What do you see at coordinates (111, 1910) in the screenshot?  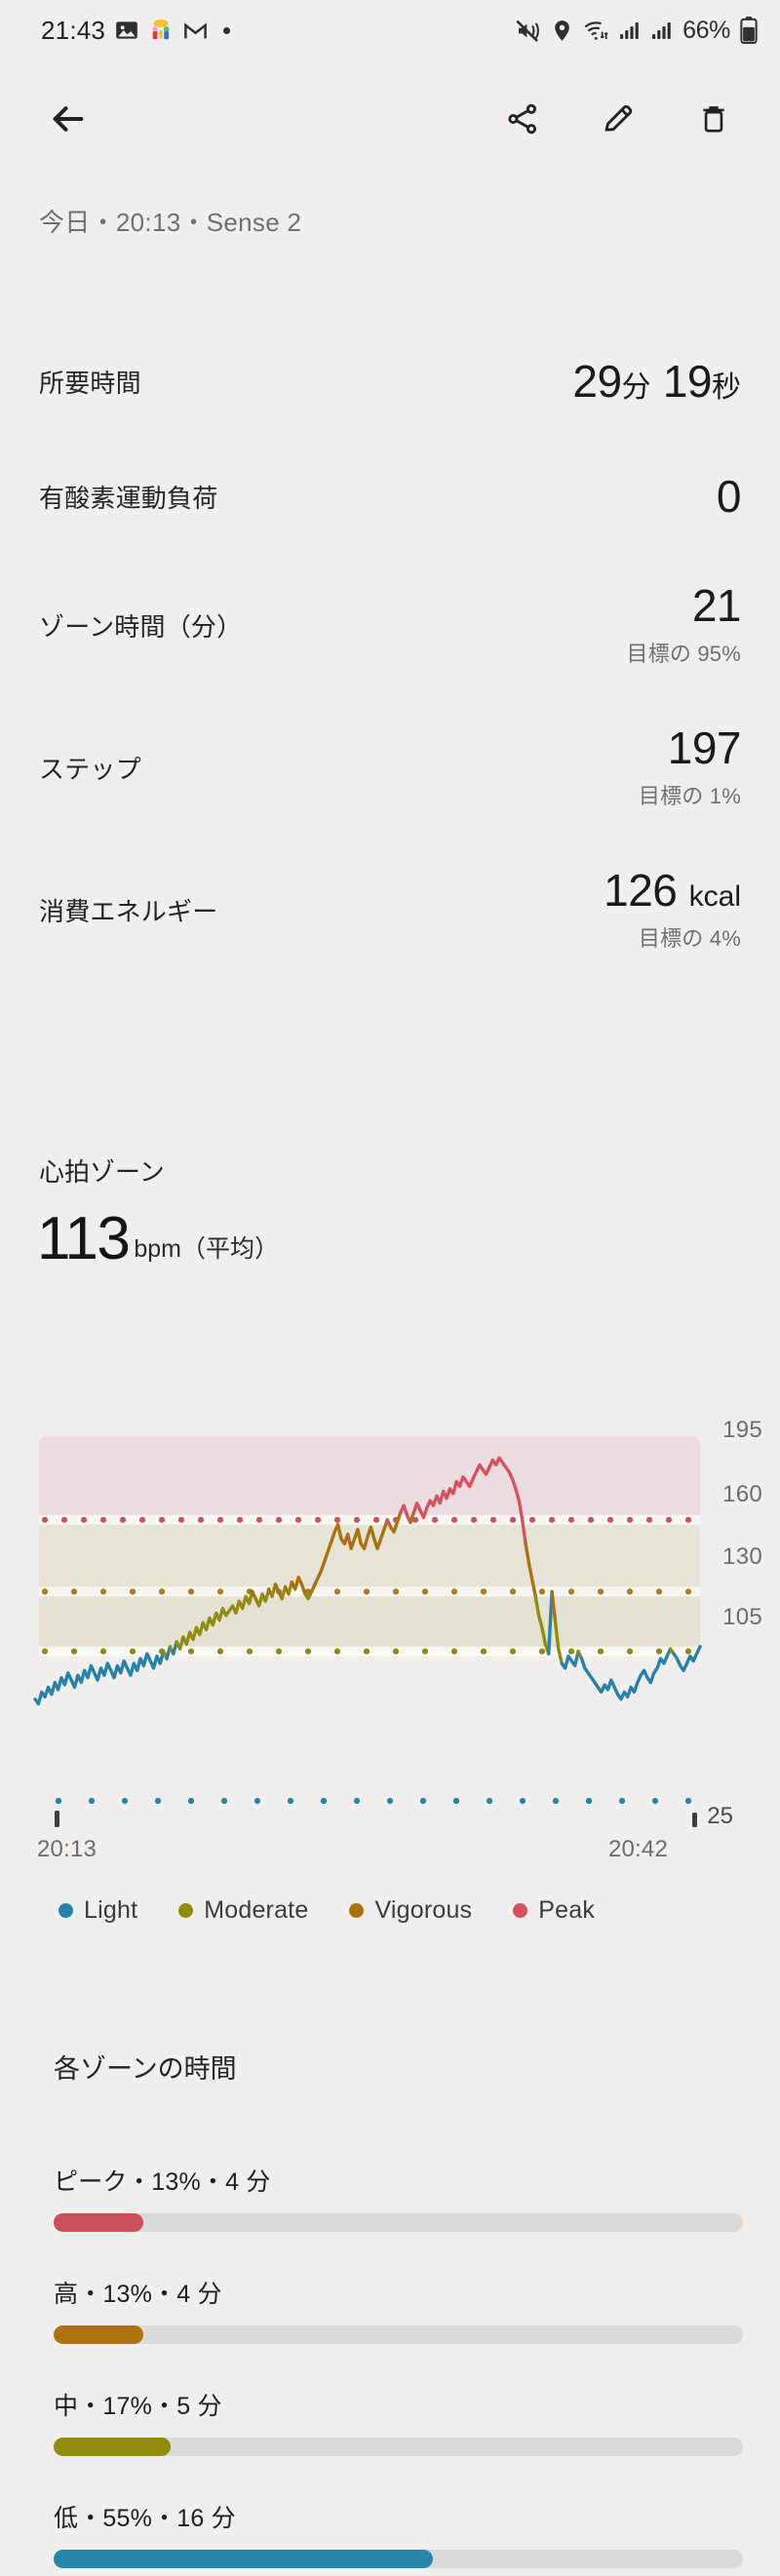 I see `legend-label: Light` at bounding box center [111, 1910].